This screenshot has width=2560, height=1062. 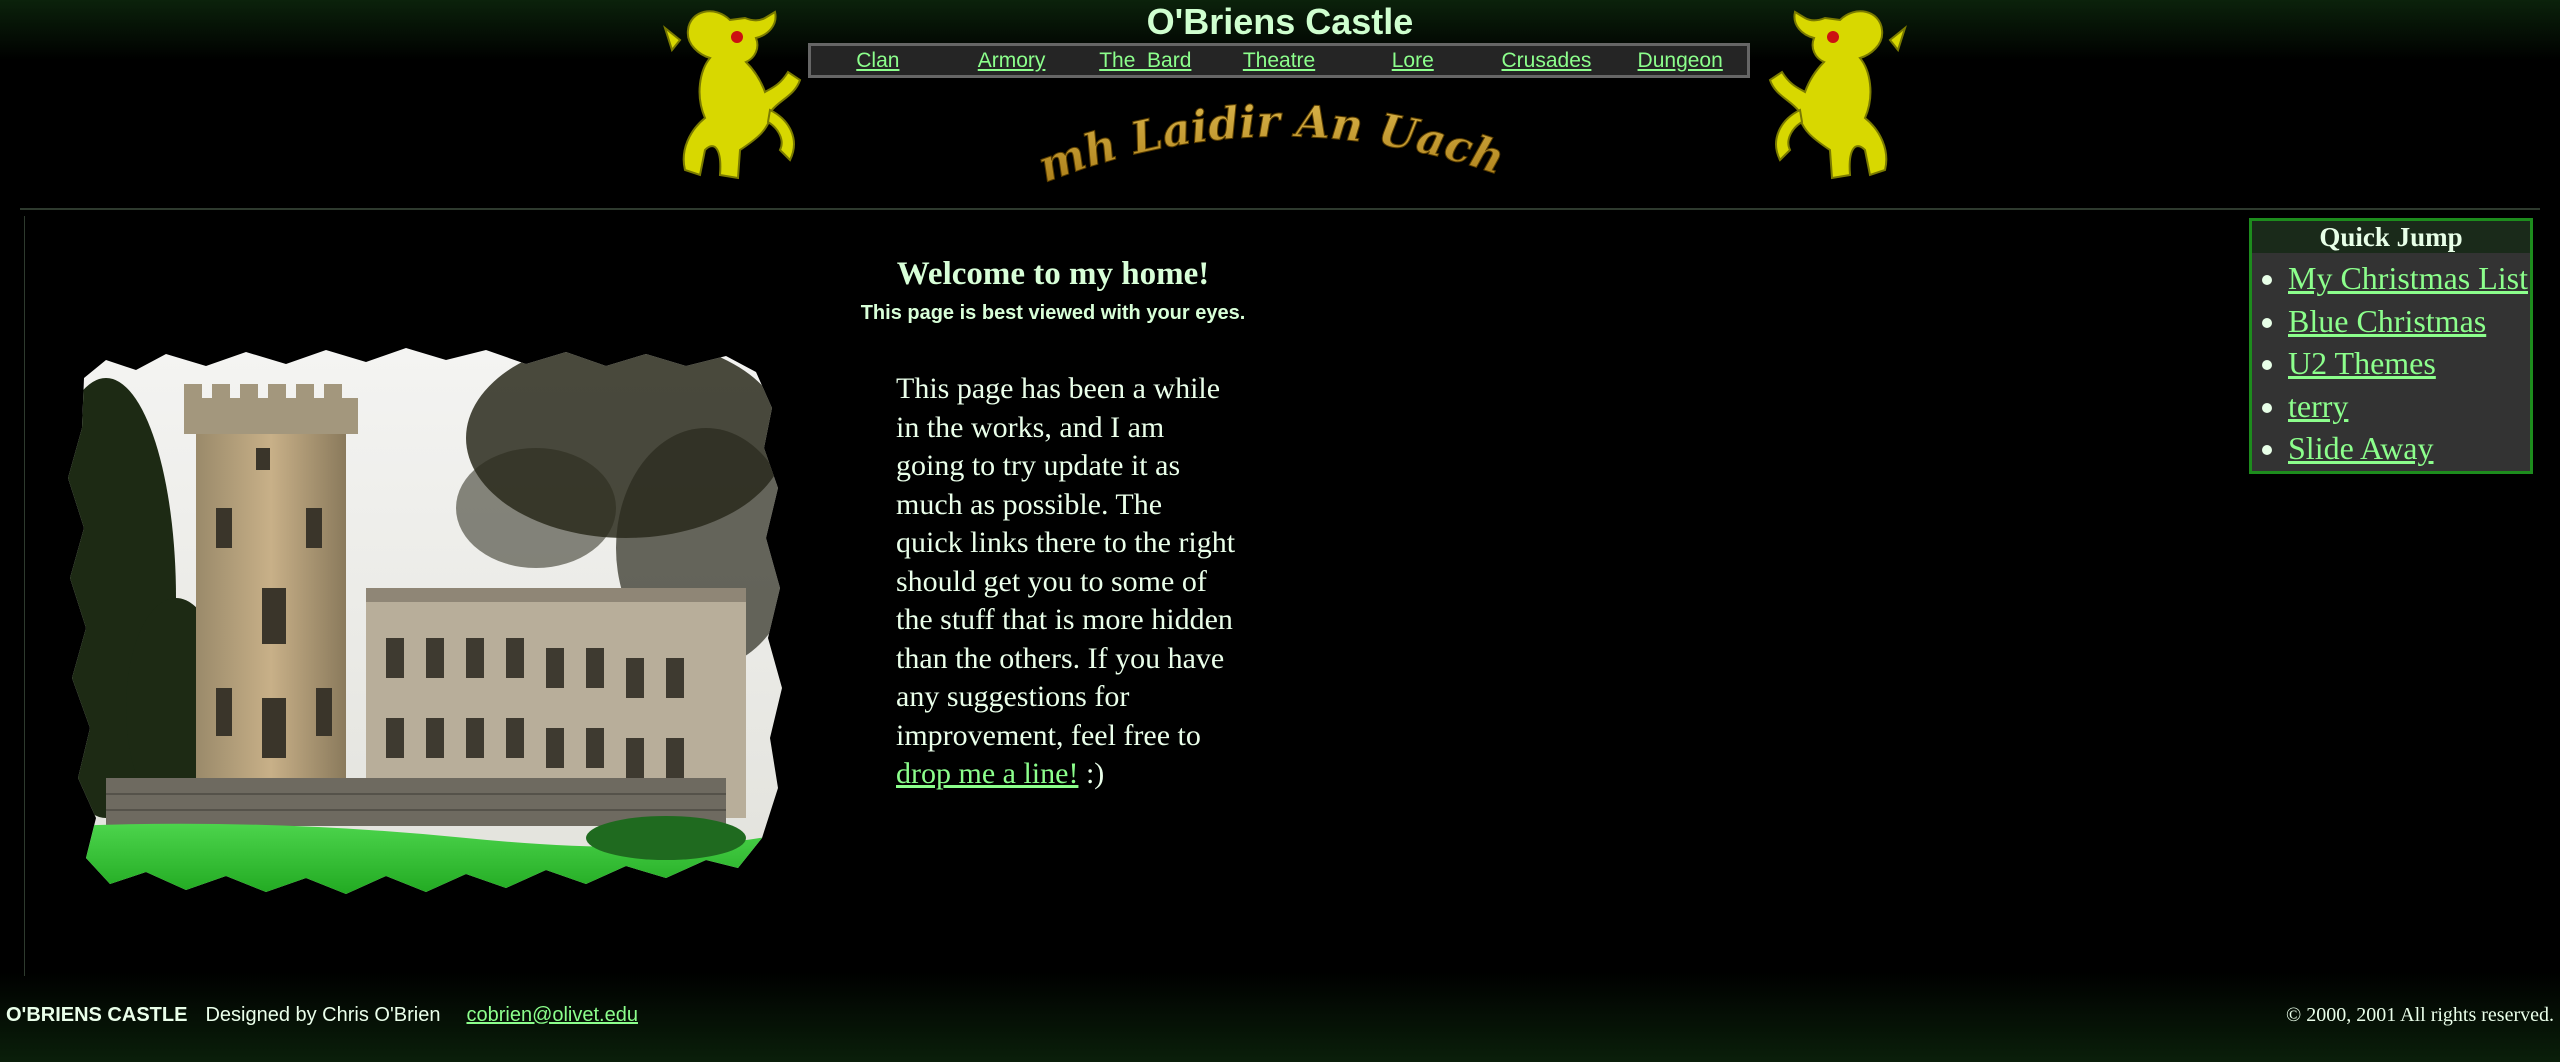 What do you see at coordinates (2318, 406) in the screenshot?
I see `quick-link-terry: terry` at bounding box center [2318, 406].